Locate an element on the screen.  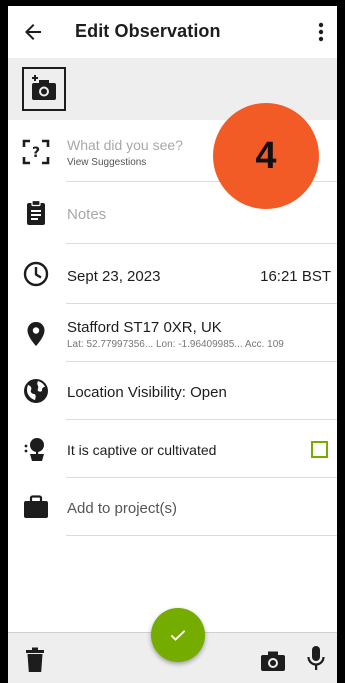
clock-icon is located at coordinates (36, 274).